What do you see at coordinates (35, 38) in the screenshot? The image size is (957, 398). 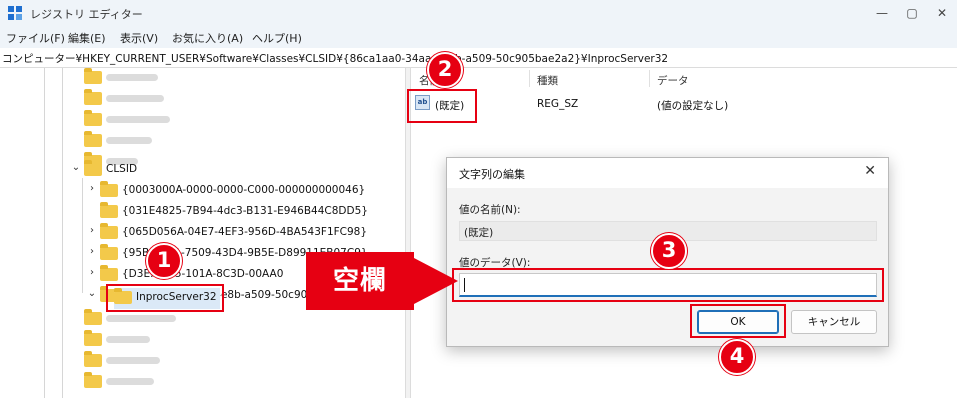 I see `menu-file: ファイル(F)` at bounding box center [35, 38].